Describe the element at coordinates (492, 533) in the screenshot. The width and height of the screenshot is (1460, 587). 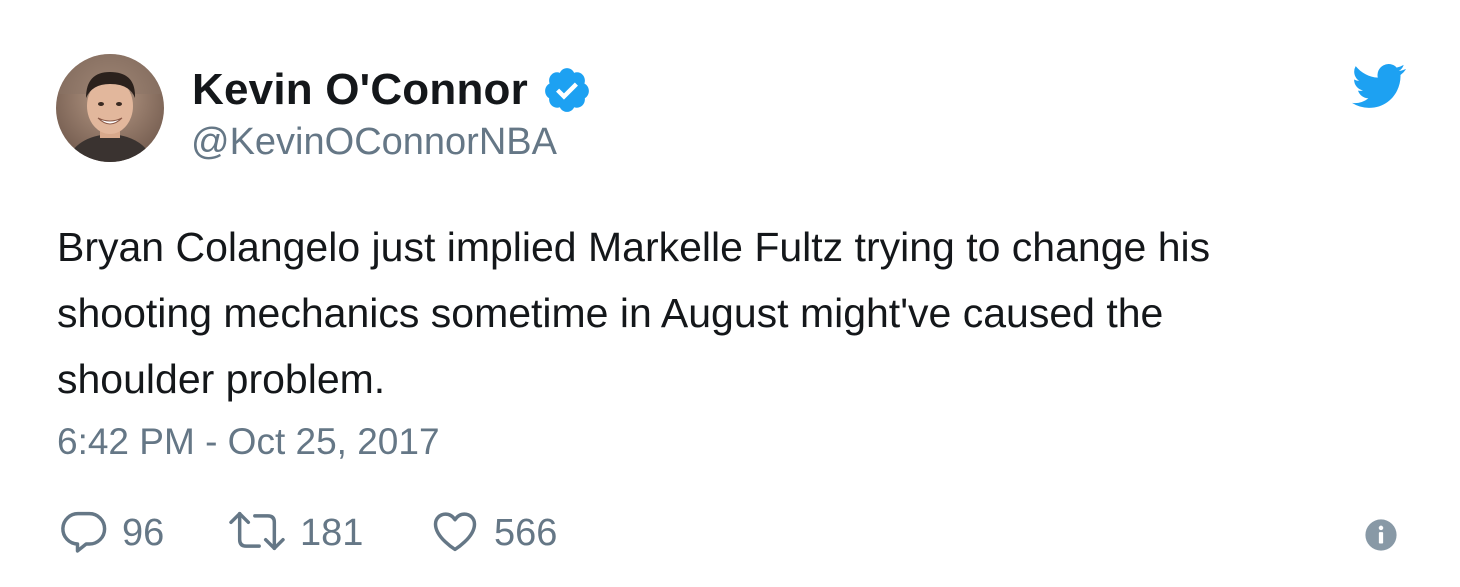
I see `like-button: 566` at that location.